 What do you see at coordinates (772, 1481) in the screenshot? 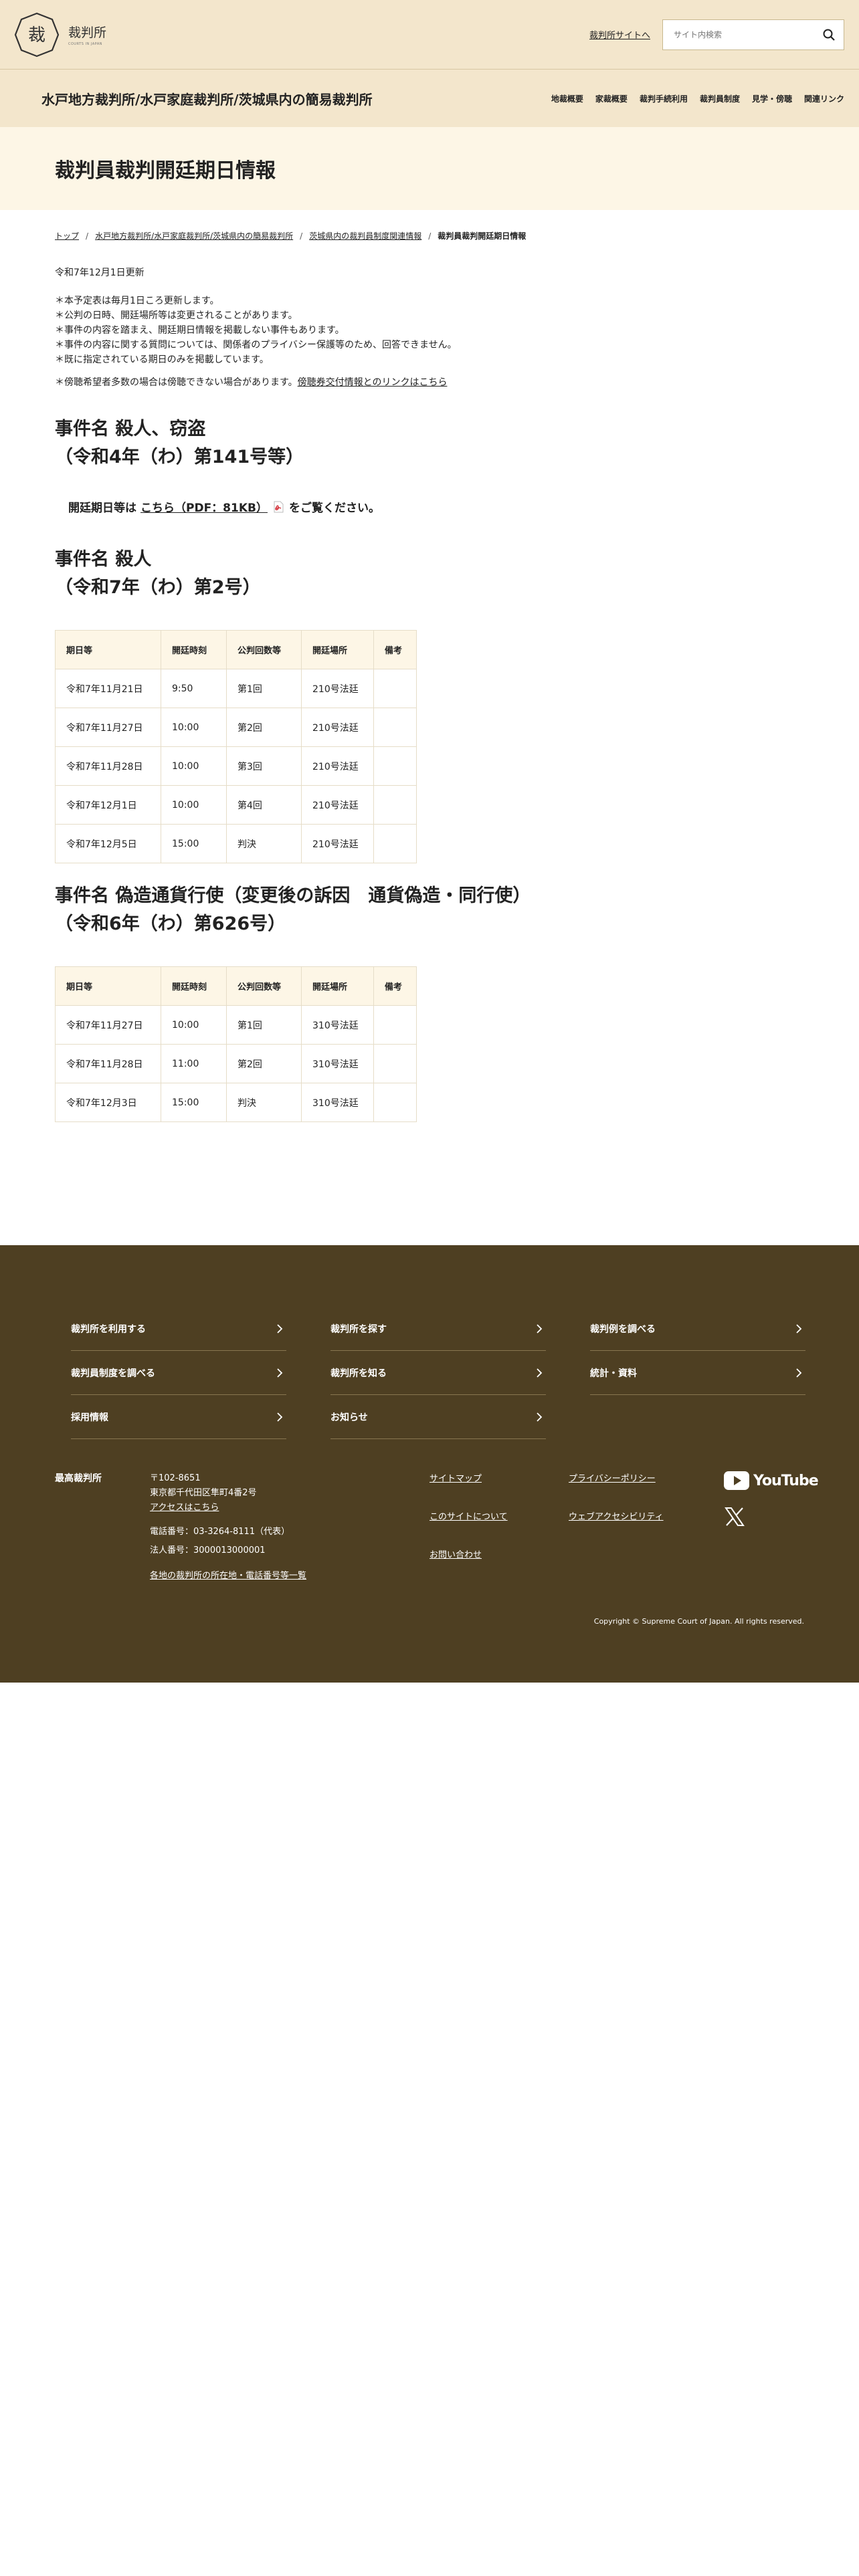
I see `youtube-link: YouTube` at bounding box center [772, 1481].